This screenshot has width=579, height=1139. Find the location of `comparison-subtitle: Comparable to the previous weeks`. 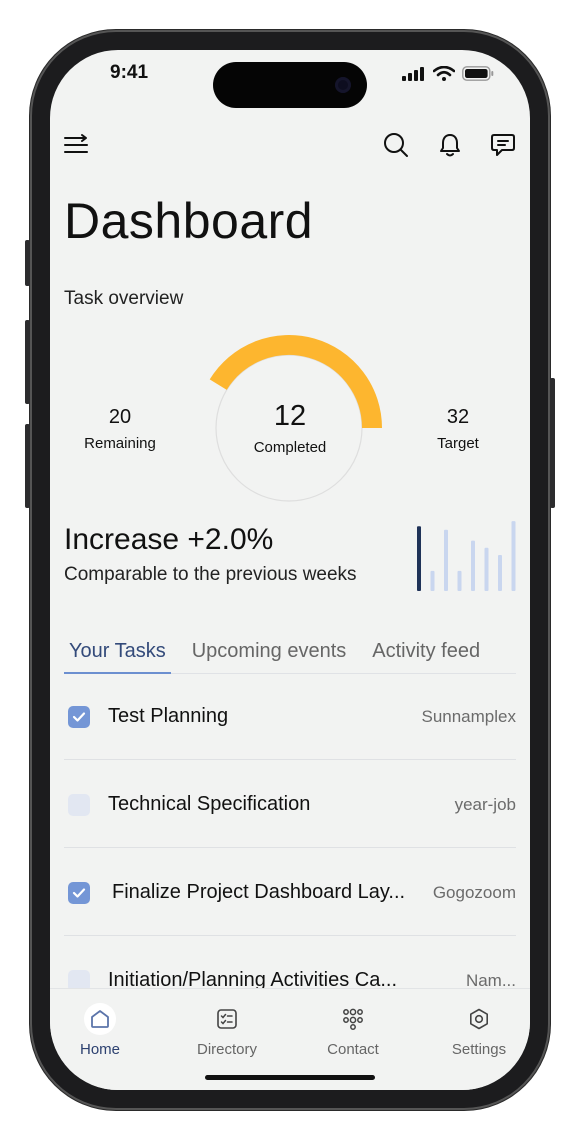

comparison-subtitle: Comparable to the previous weeks is located at coordinates (210, 574).